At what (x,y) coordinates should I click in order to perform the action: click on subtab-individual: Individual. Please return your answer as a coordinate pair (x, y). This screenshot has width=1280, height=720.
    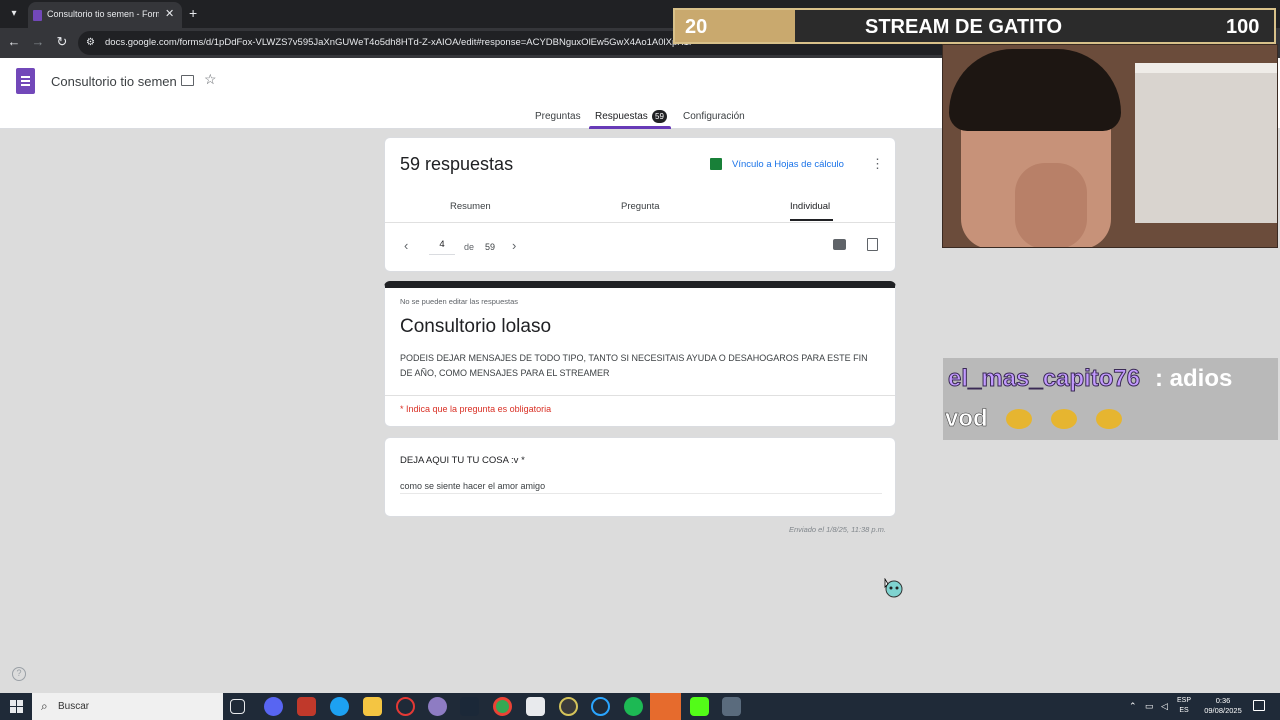
    Looking at the image, I should click on (810, 206).